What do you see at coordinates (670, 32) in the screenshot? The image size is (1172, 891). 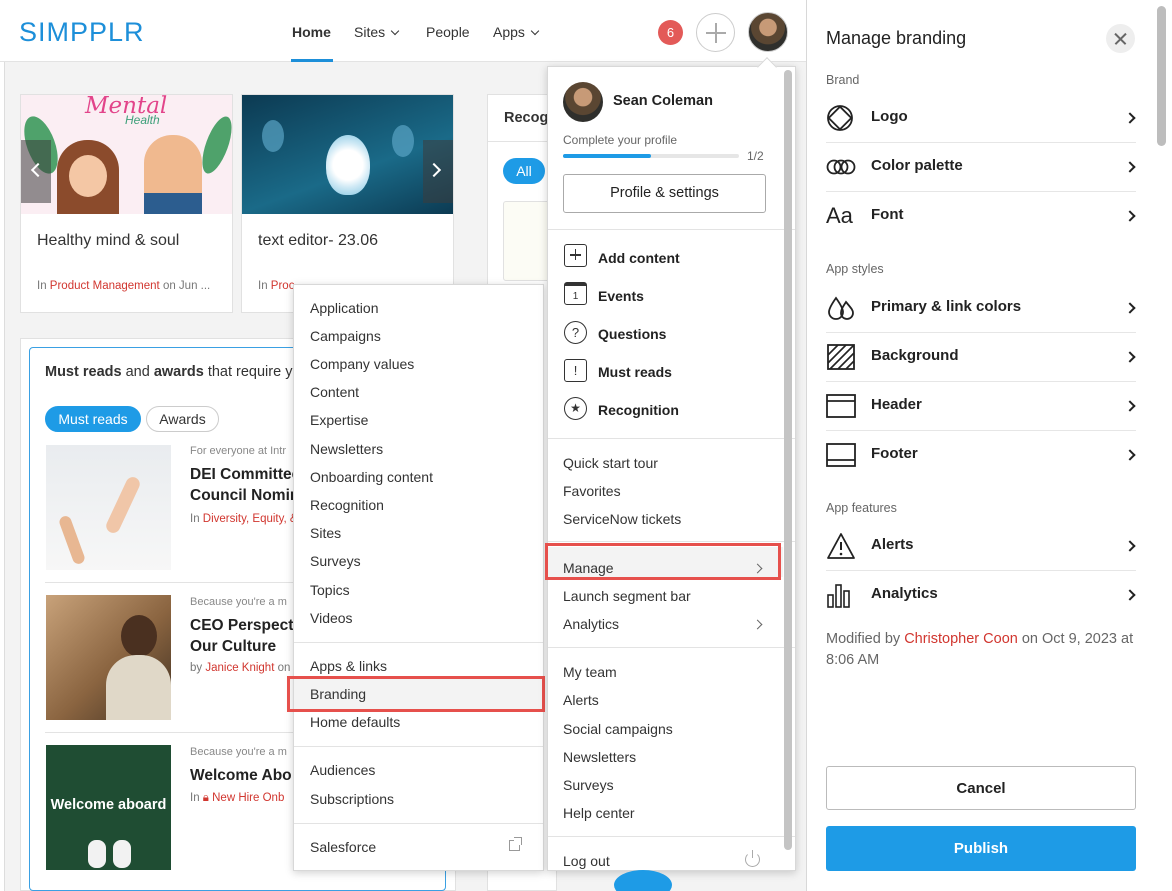 I see `notifications-badge: 6` at bounding box center [670, 32].